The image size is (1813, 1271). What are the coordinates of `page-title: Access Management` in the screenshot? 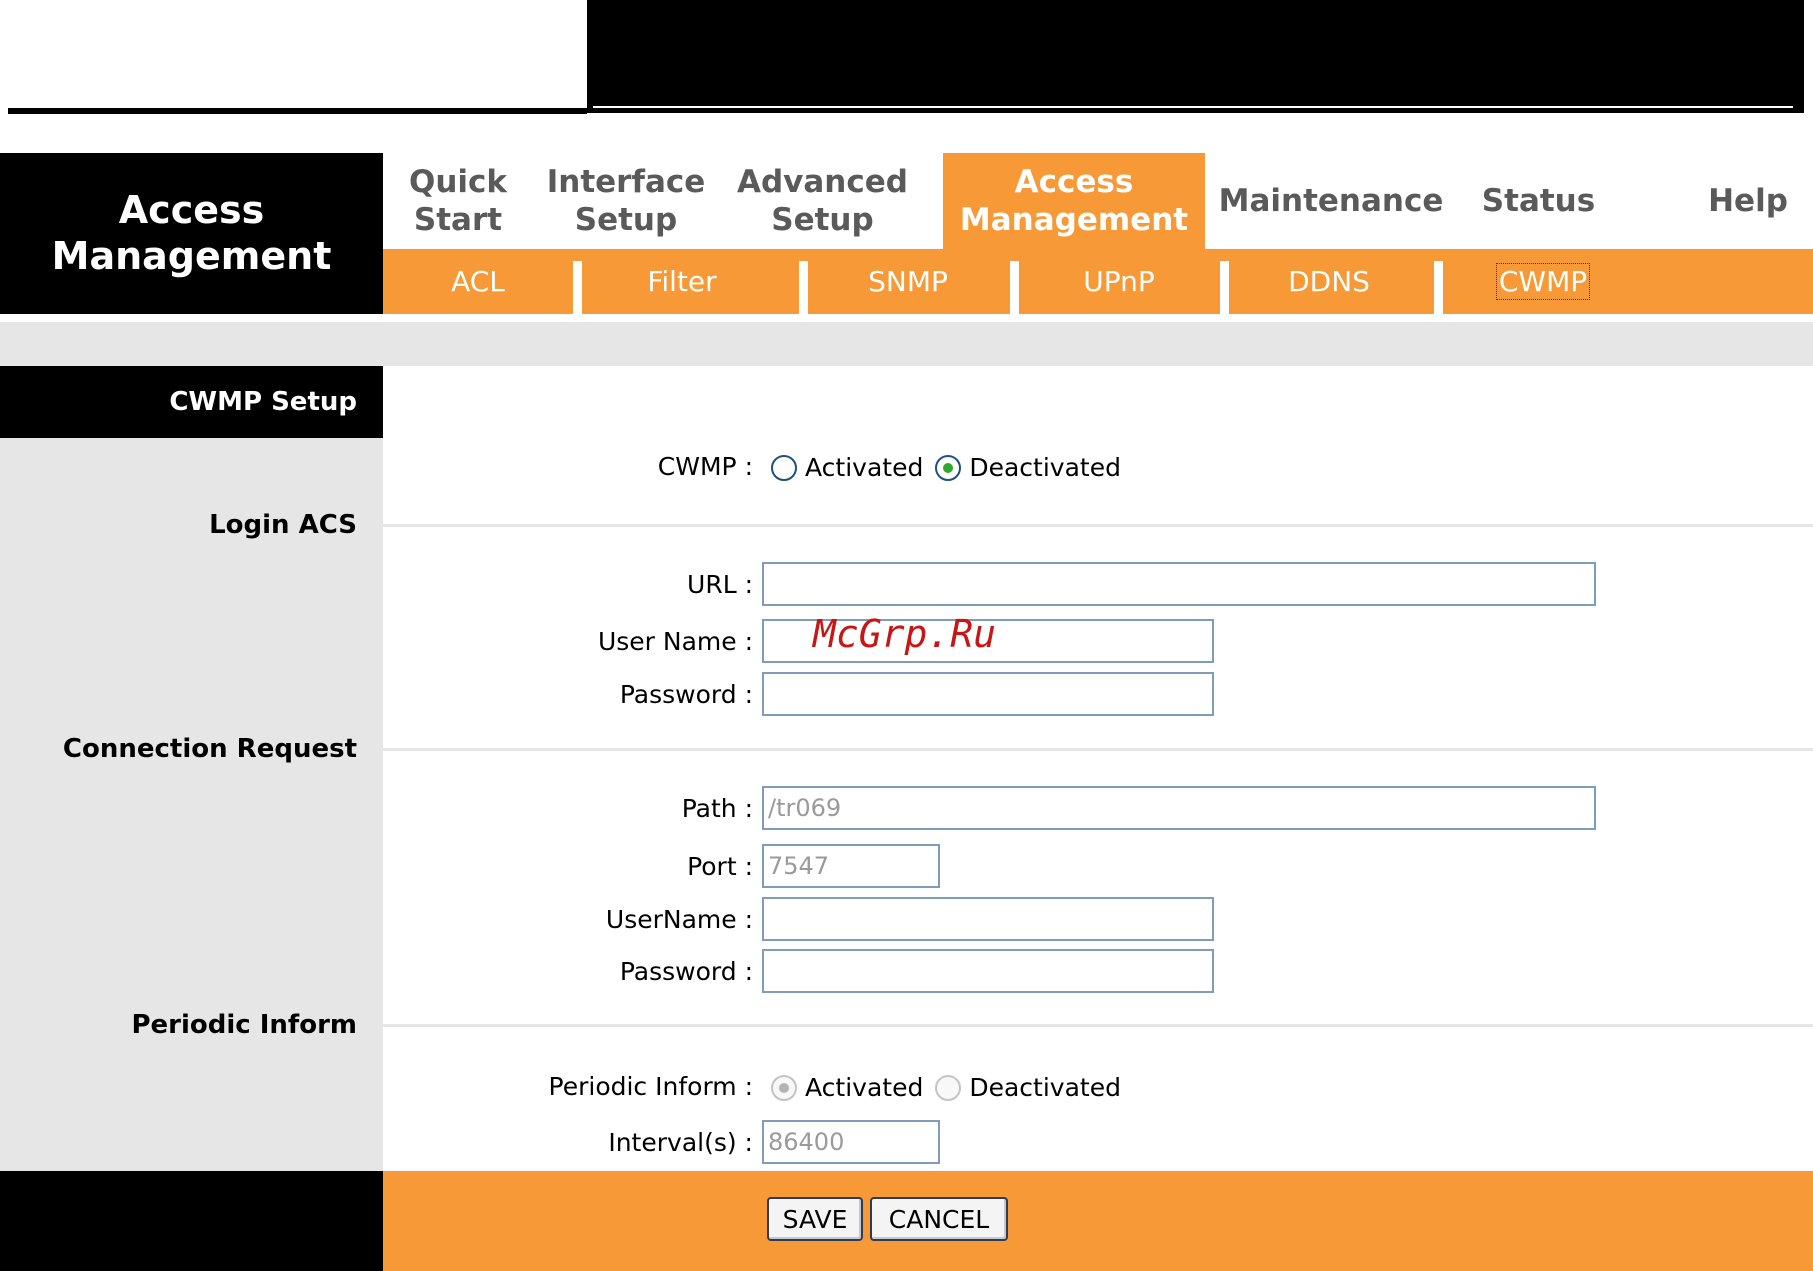 It's located at (191, 233).